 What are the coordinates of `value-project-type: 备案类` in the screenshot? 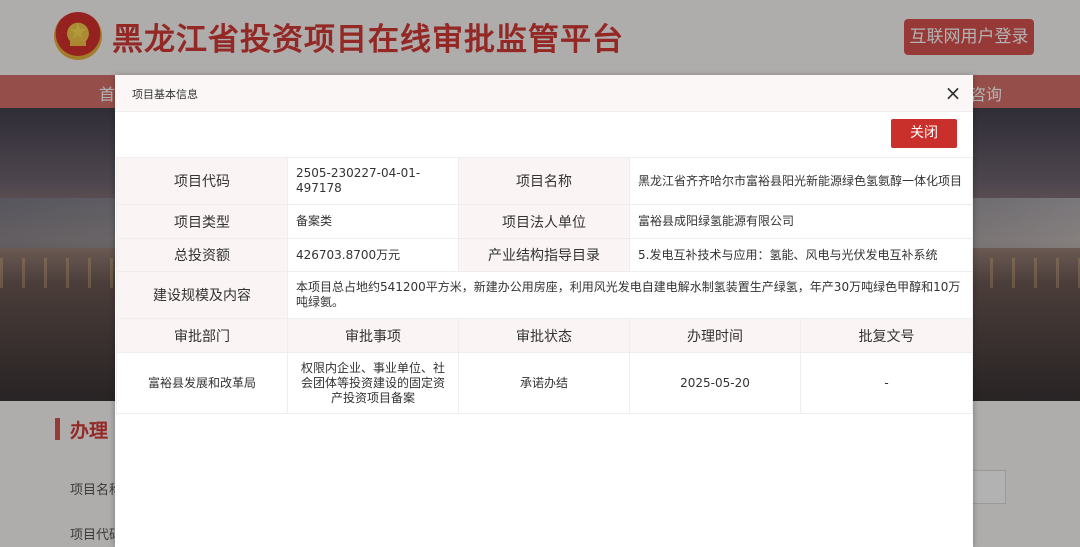 It's located at (373, 221).